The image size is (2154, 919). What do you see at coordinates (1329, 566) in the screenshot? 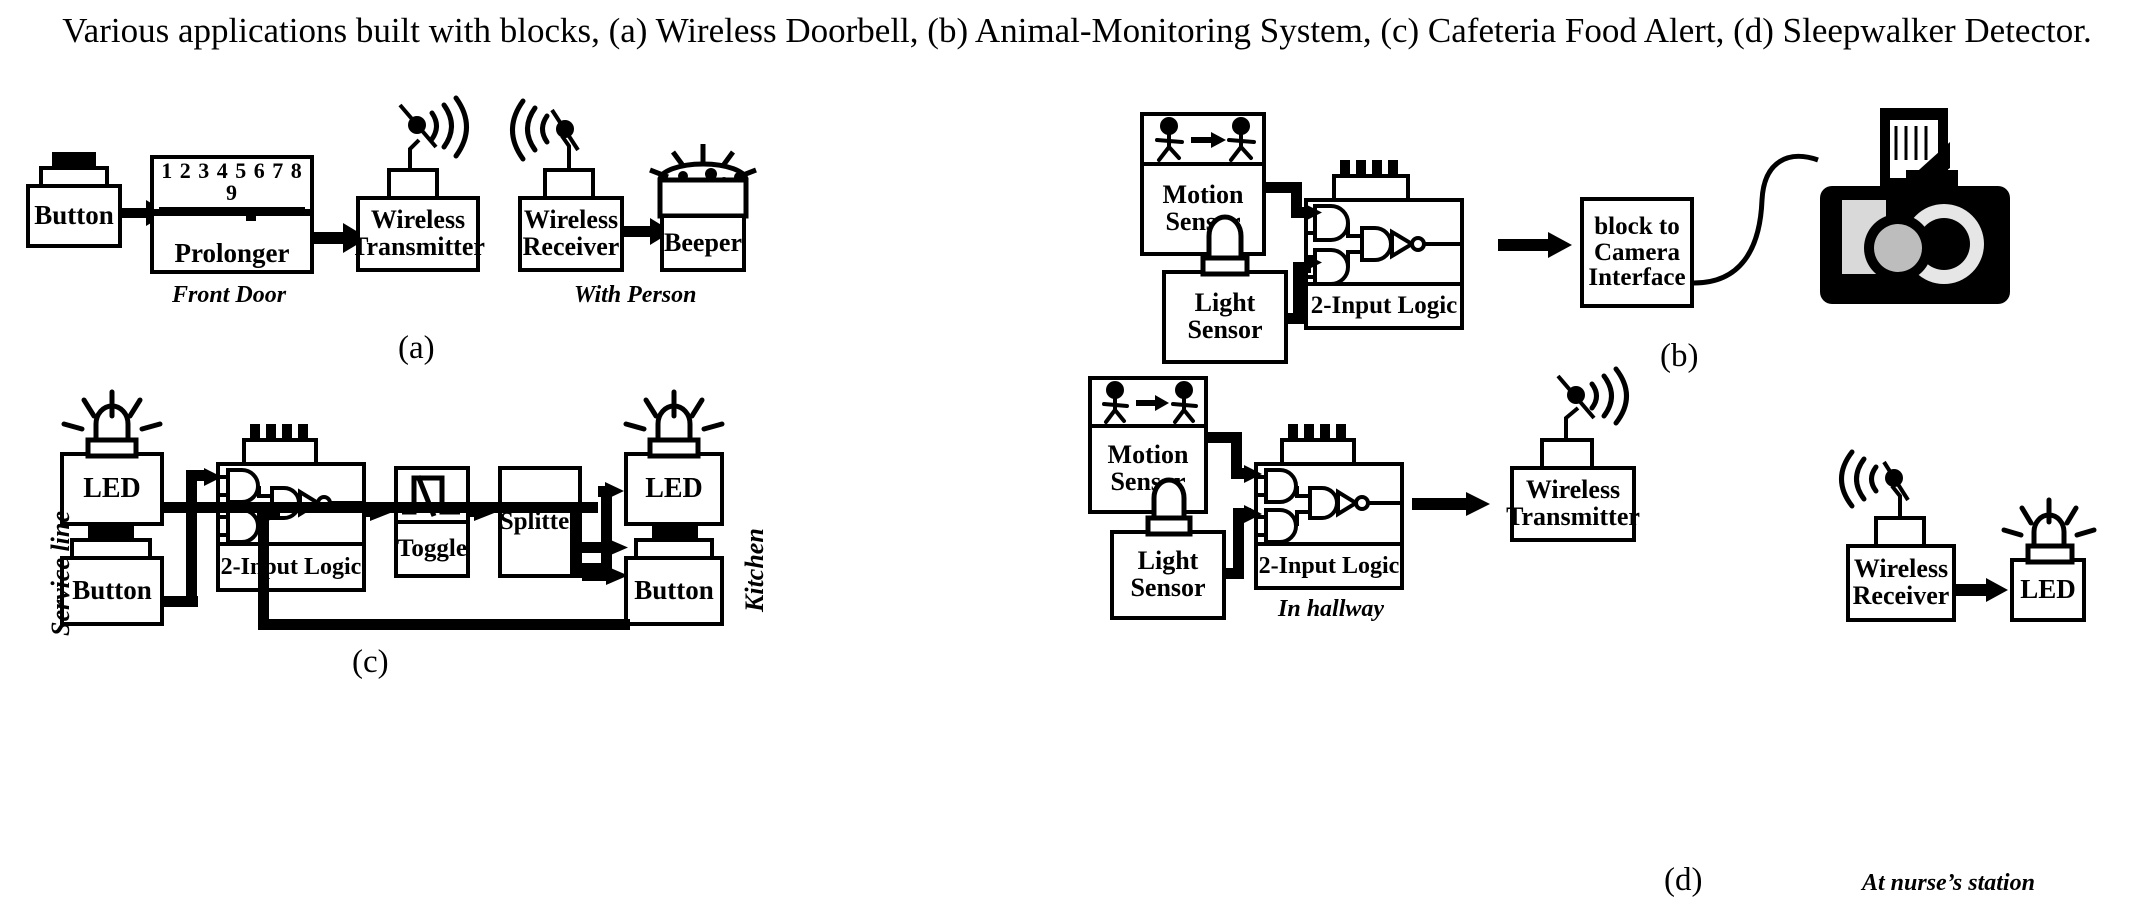
I see `block-2-input-logic-d: 2-Input Logic` at bounding box center [1329, 566].